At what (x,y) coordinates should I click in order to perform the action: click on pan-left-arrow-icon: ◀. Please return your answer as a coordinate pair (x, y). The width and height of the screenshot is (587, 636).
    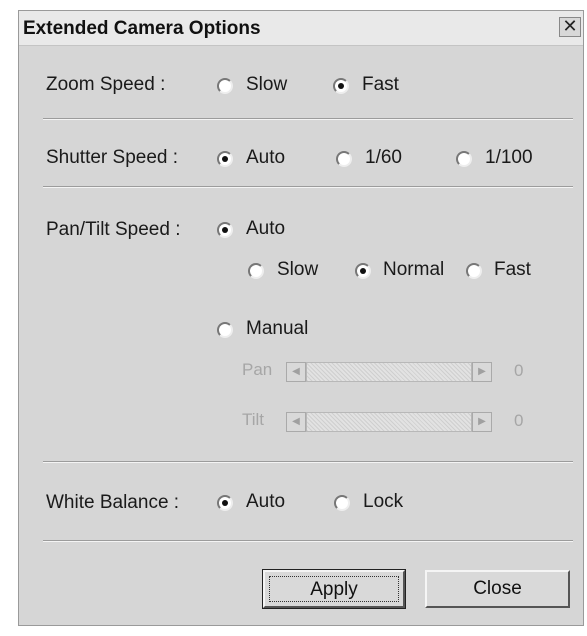
    Looking at the image, I should click on (296, 372).